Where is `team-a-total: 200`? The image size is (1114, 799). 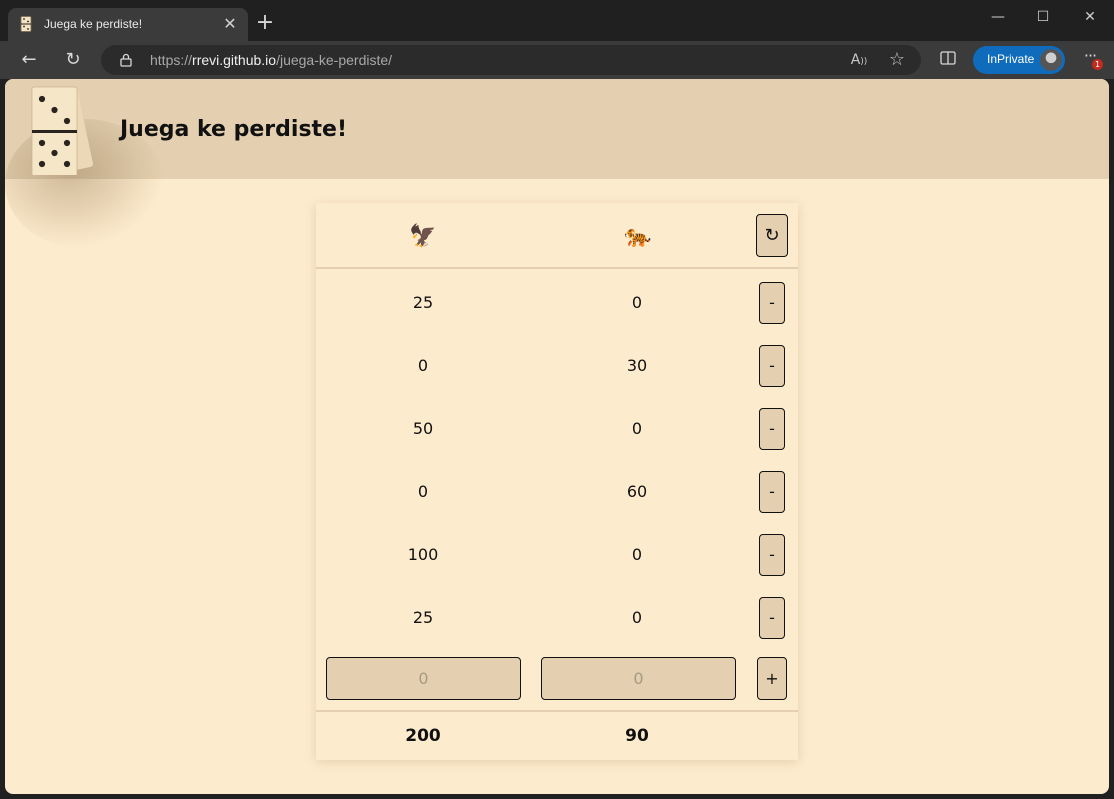 team-a-total: 200 is located at coordinates (423, 736).